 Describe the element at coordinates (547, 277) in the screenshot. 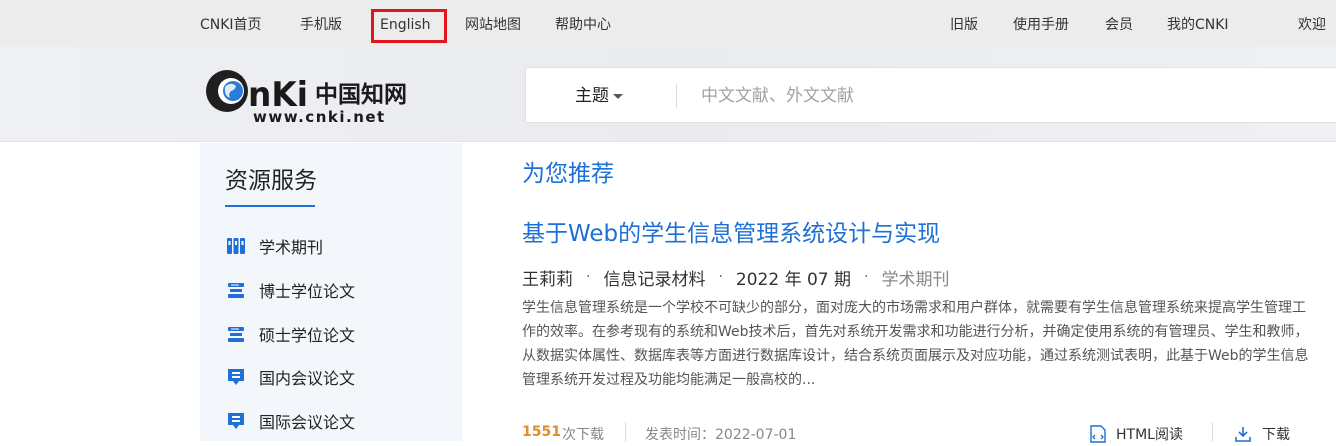

I see `article-author: 王莉莉` at that location.